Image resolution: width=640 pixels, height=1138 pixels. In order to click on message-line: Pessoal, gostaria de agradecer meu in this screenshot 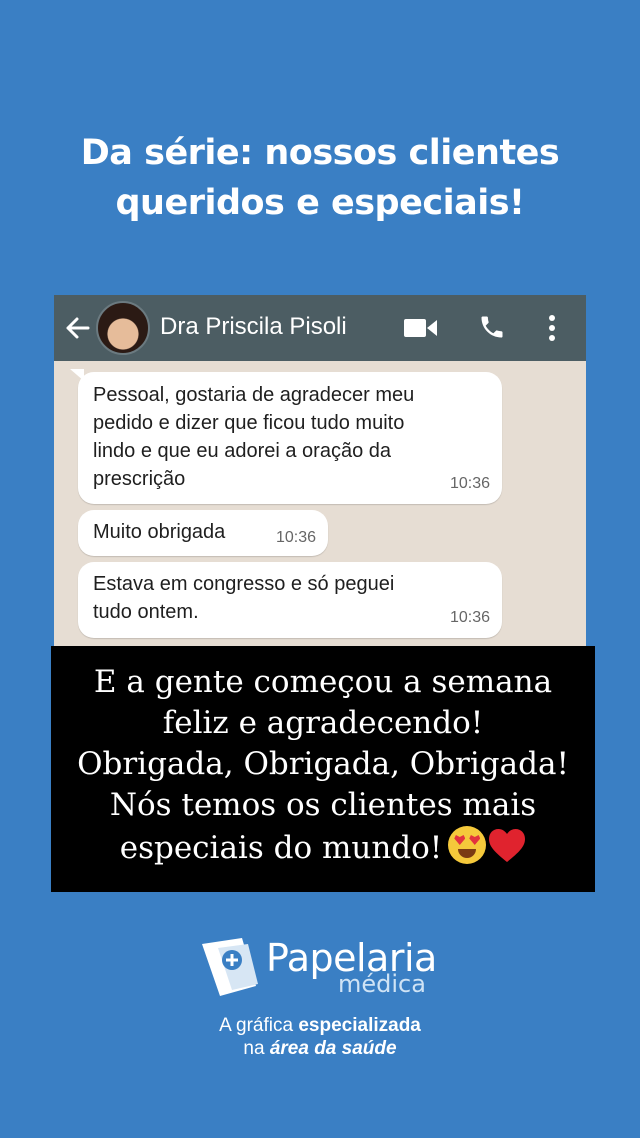, I will do `click(254, 395)`.